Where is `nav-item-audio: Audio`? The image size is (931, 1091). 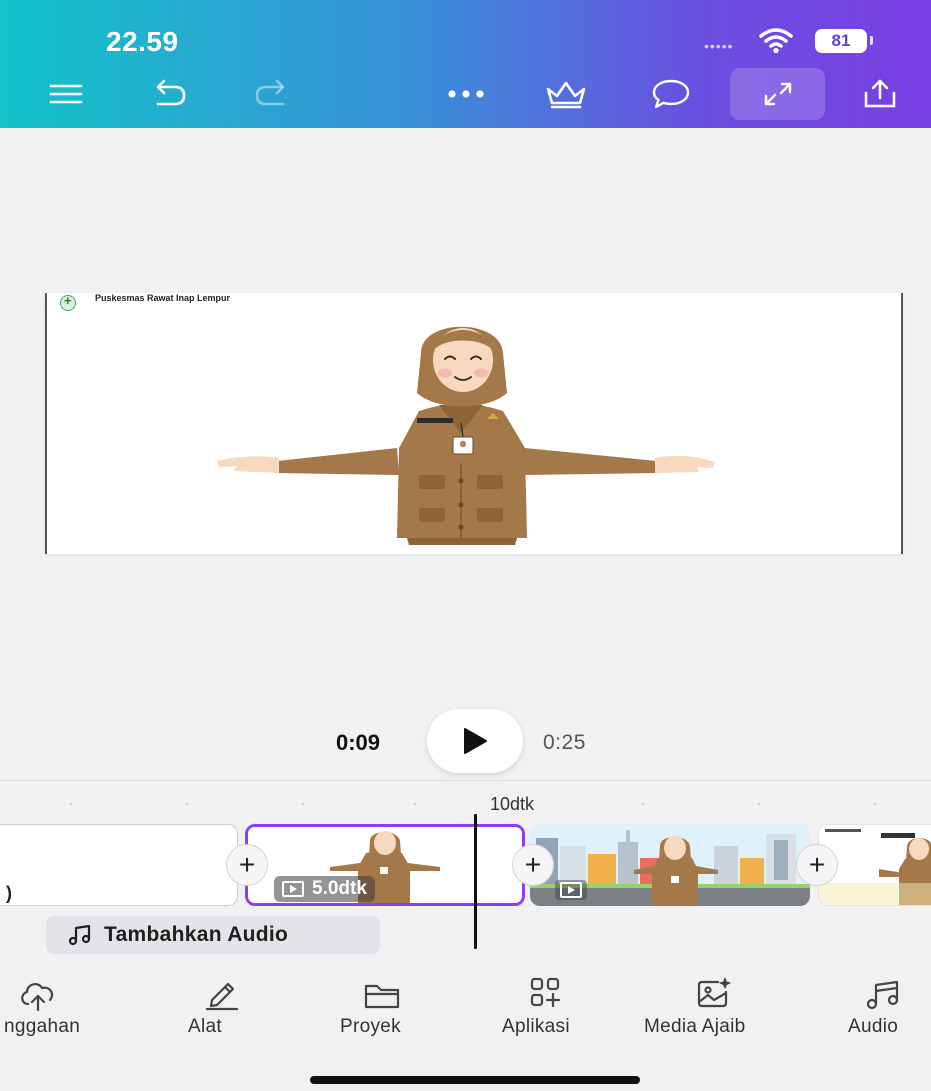
nav-item-audio: Audio is located at coordinates (884, 1007).